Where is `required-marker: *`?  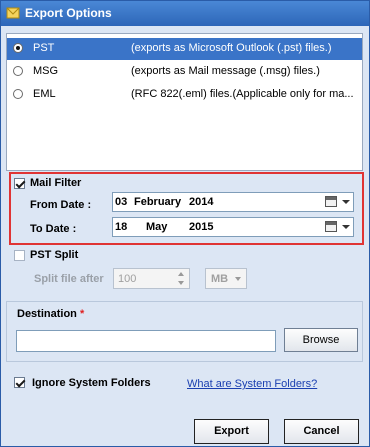 required-marker: * is located at coordinates (82, 314).